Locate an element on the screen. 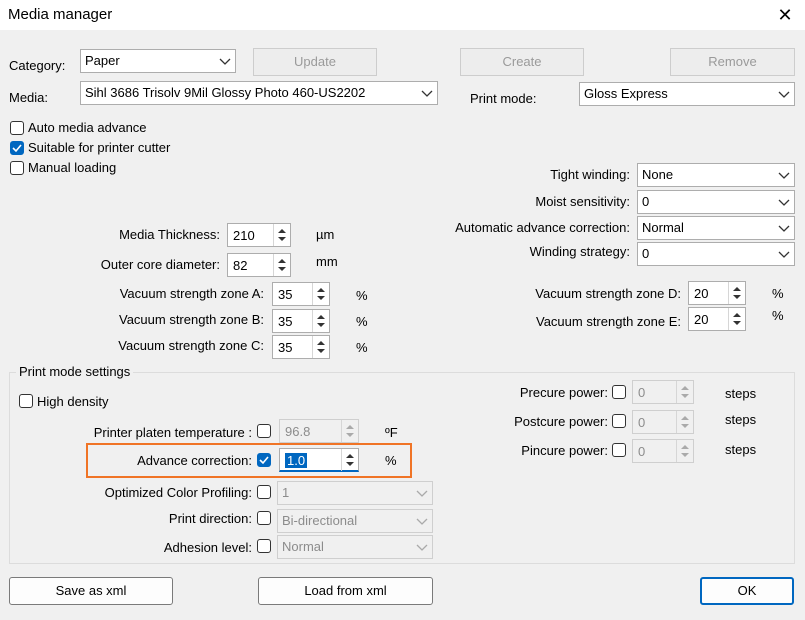  outer-core-label: Outer core diameter: is located at coordinates (160, 264).